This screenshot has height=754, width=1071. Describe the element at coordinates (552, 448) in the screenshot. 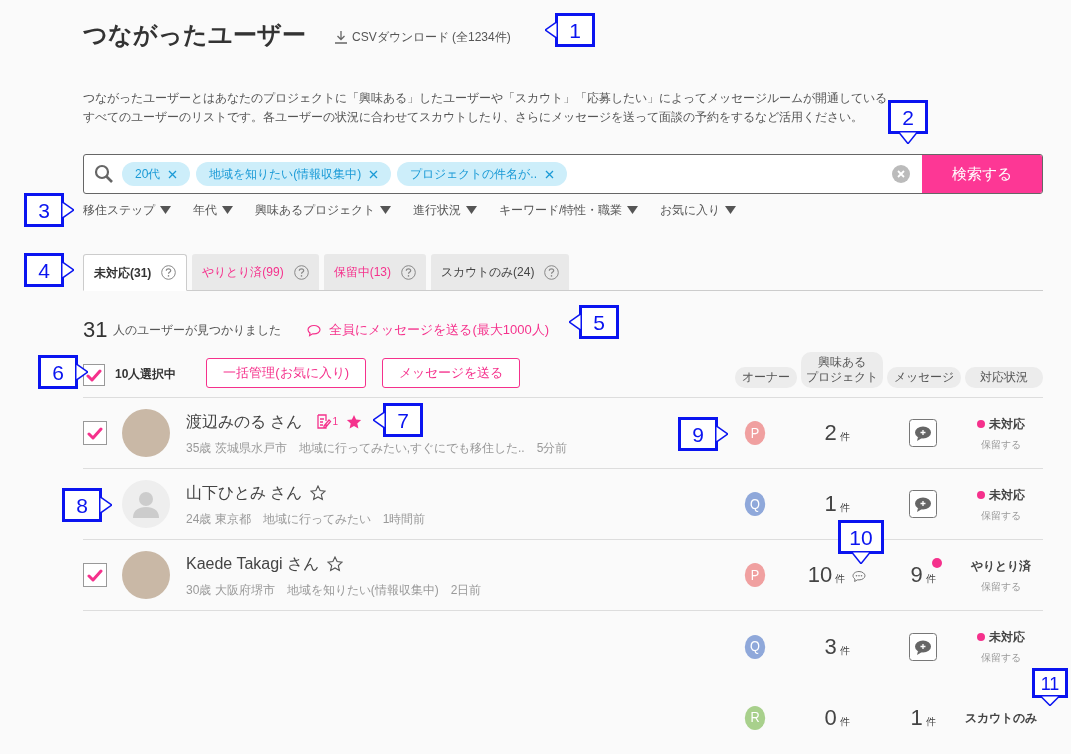

I see `user-detail: 5分前` at that location.